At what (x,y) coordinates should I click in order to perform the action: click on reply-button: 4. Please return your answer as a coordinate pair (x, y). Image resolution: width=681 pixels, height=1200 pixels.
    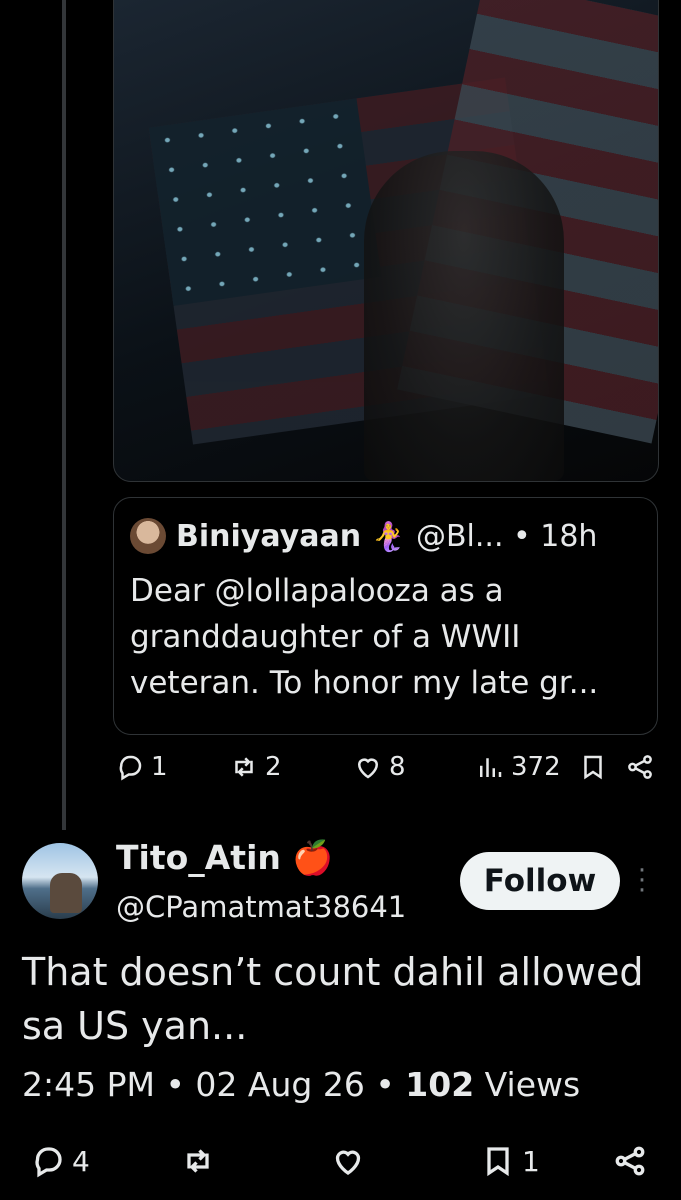
    Looking at the image, I should click on (60, 1161).